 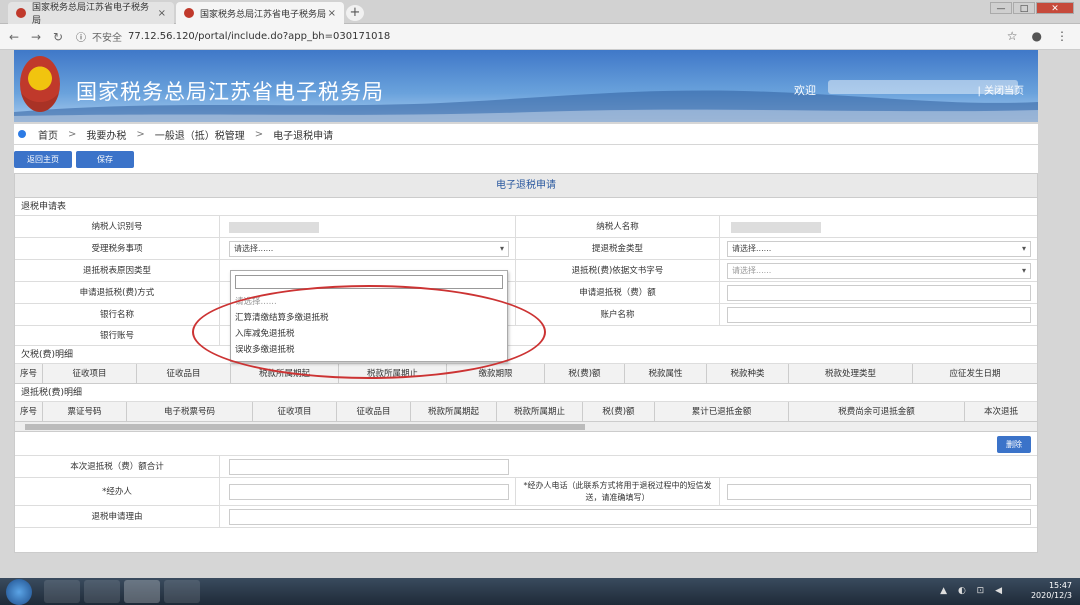 What do you see at coordinates (106, 134) in the screenshot?
I see `breadcrumb-item: 我要办税` at bounding box center [106, 134].